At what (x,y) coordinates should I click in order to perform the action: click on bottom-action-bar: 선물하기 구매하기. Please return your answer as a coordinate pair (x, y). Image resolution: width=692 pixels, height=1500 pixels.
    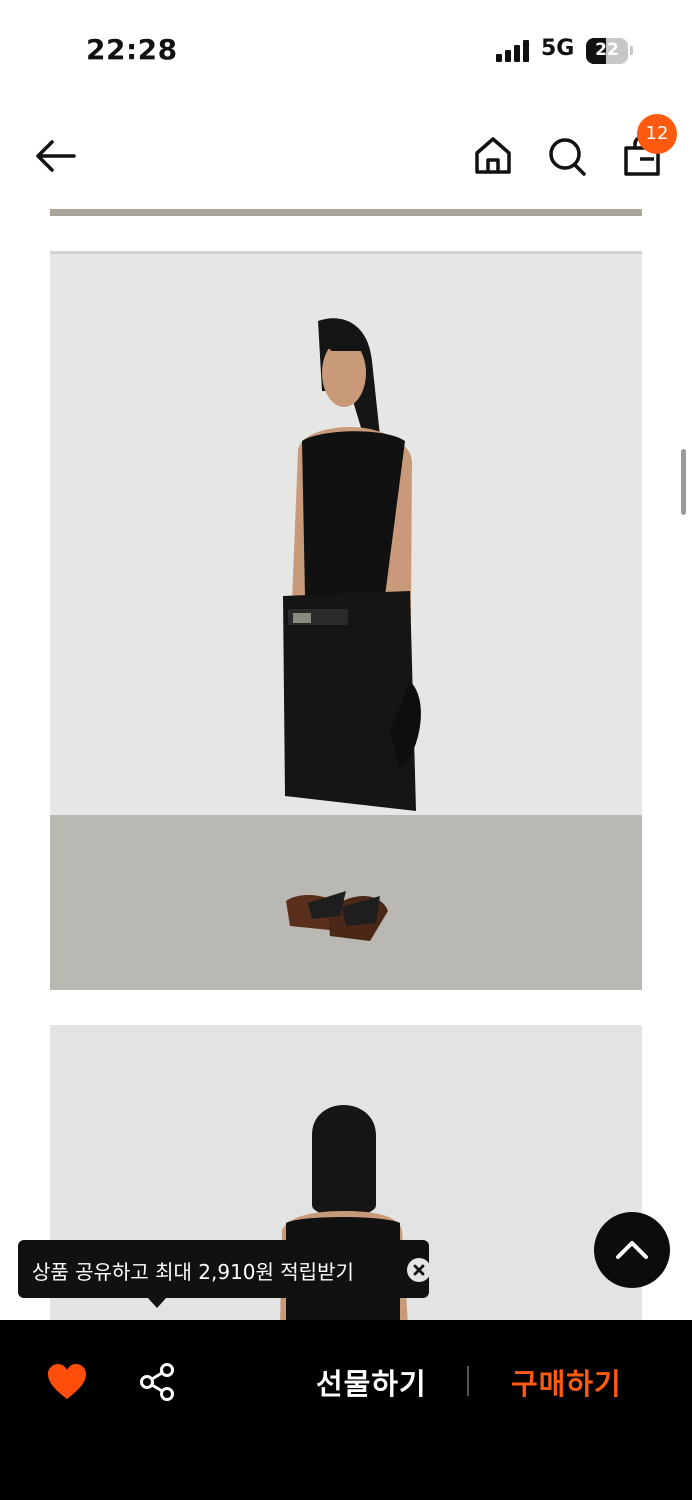
    Looking at the image, I should click on (346, 1410).